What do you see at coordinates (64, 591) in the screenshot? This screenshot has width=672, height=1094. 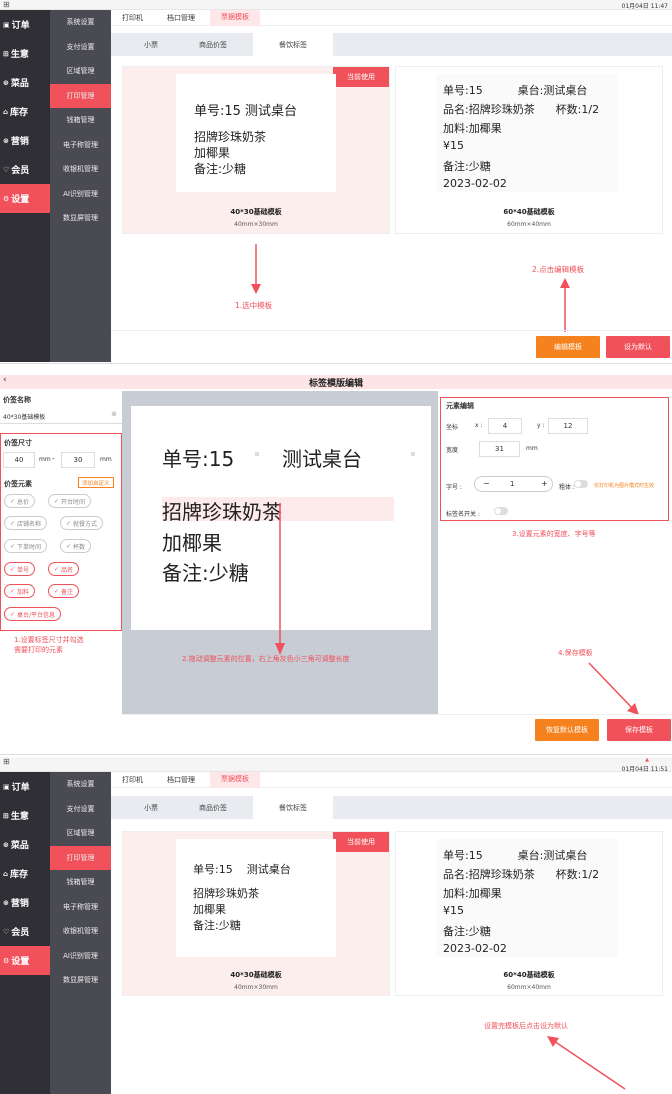 I see `element-chip-remark: ✓ 备注` at bounding box center [64, 591].